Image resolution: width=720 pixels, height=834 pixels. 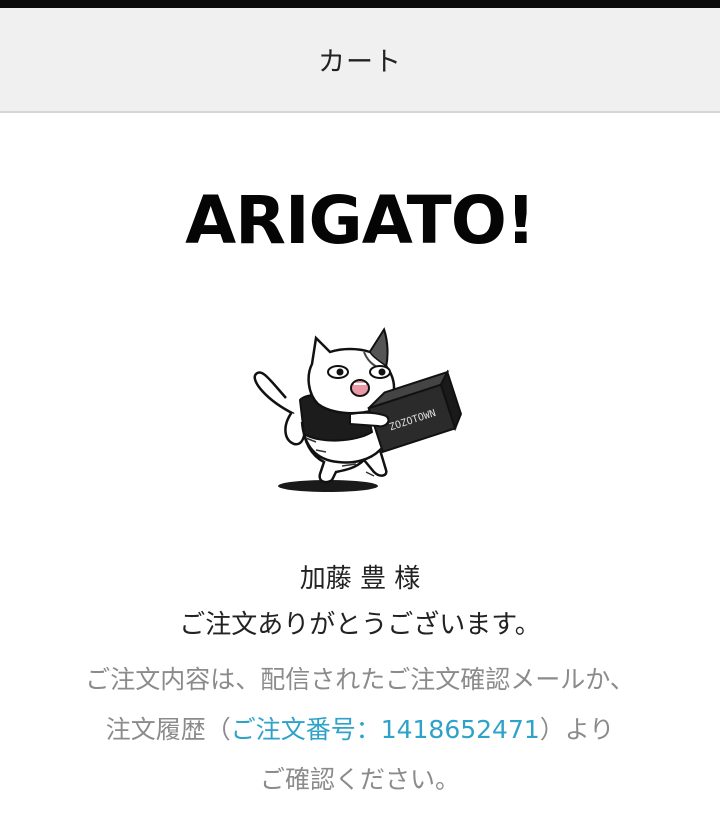 I want to click on page-header: カート, so click(x=360, y=60).